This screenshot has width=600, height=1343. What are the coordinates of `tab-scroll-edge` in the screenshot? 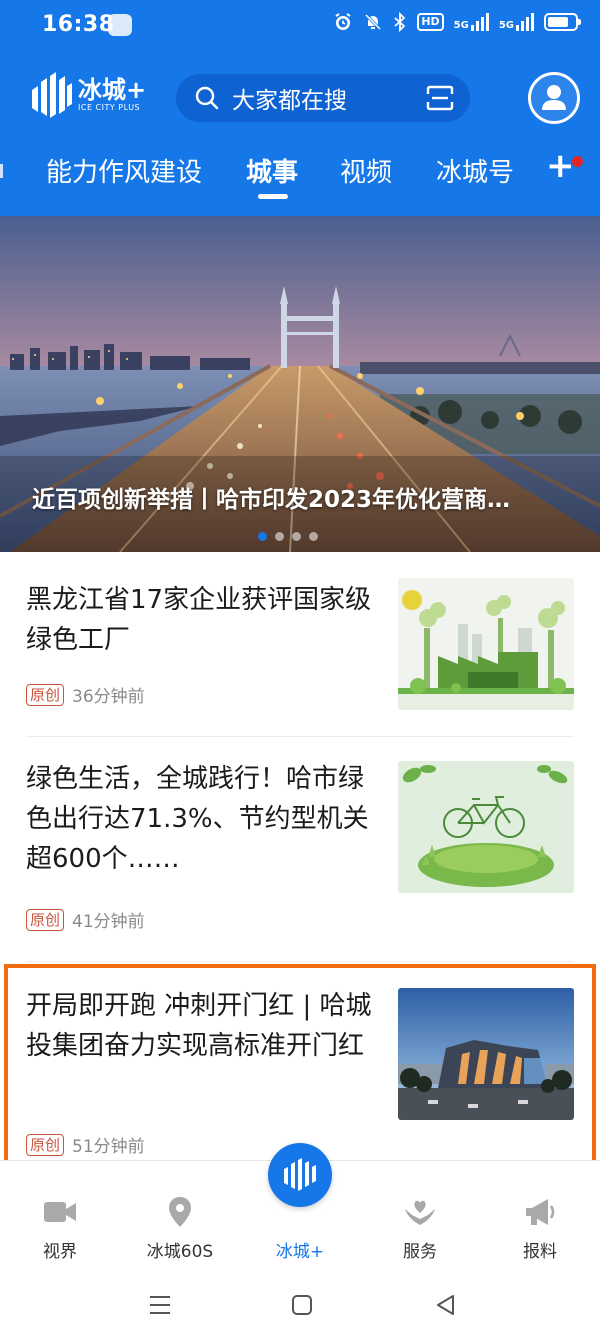 It's located at (1, 171).